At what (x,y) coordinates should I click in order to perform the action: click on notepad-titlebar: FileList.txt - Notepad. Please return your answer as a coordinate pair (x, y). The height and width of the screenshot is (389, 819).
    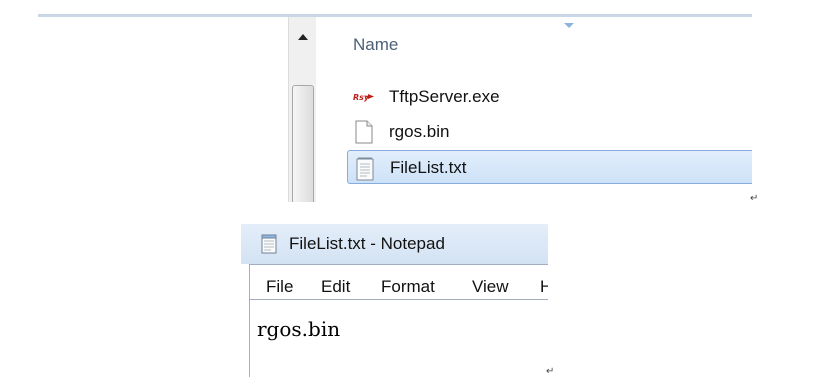
    Looking at the image, I should click on (394, 244).